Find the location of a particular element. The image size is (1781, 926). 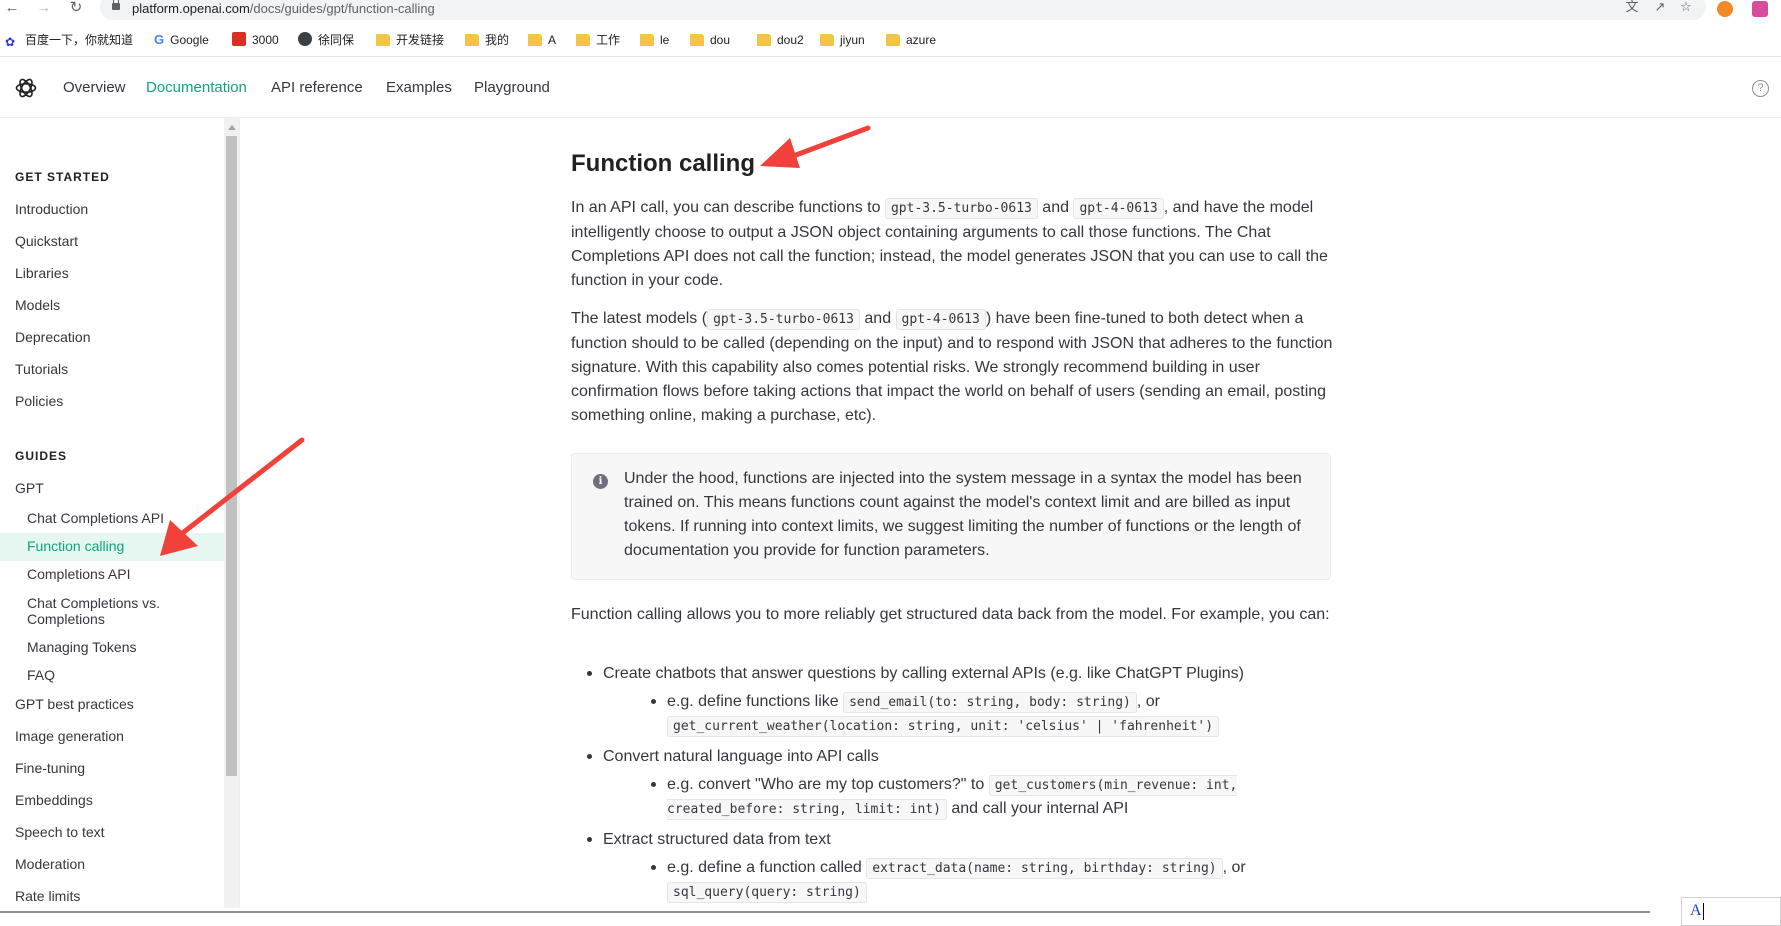

lock-icon is located at coordinates (116, 5).